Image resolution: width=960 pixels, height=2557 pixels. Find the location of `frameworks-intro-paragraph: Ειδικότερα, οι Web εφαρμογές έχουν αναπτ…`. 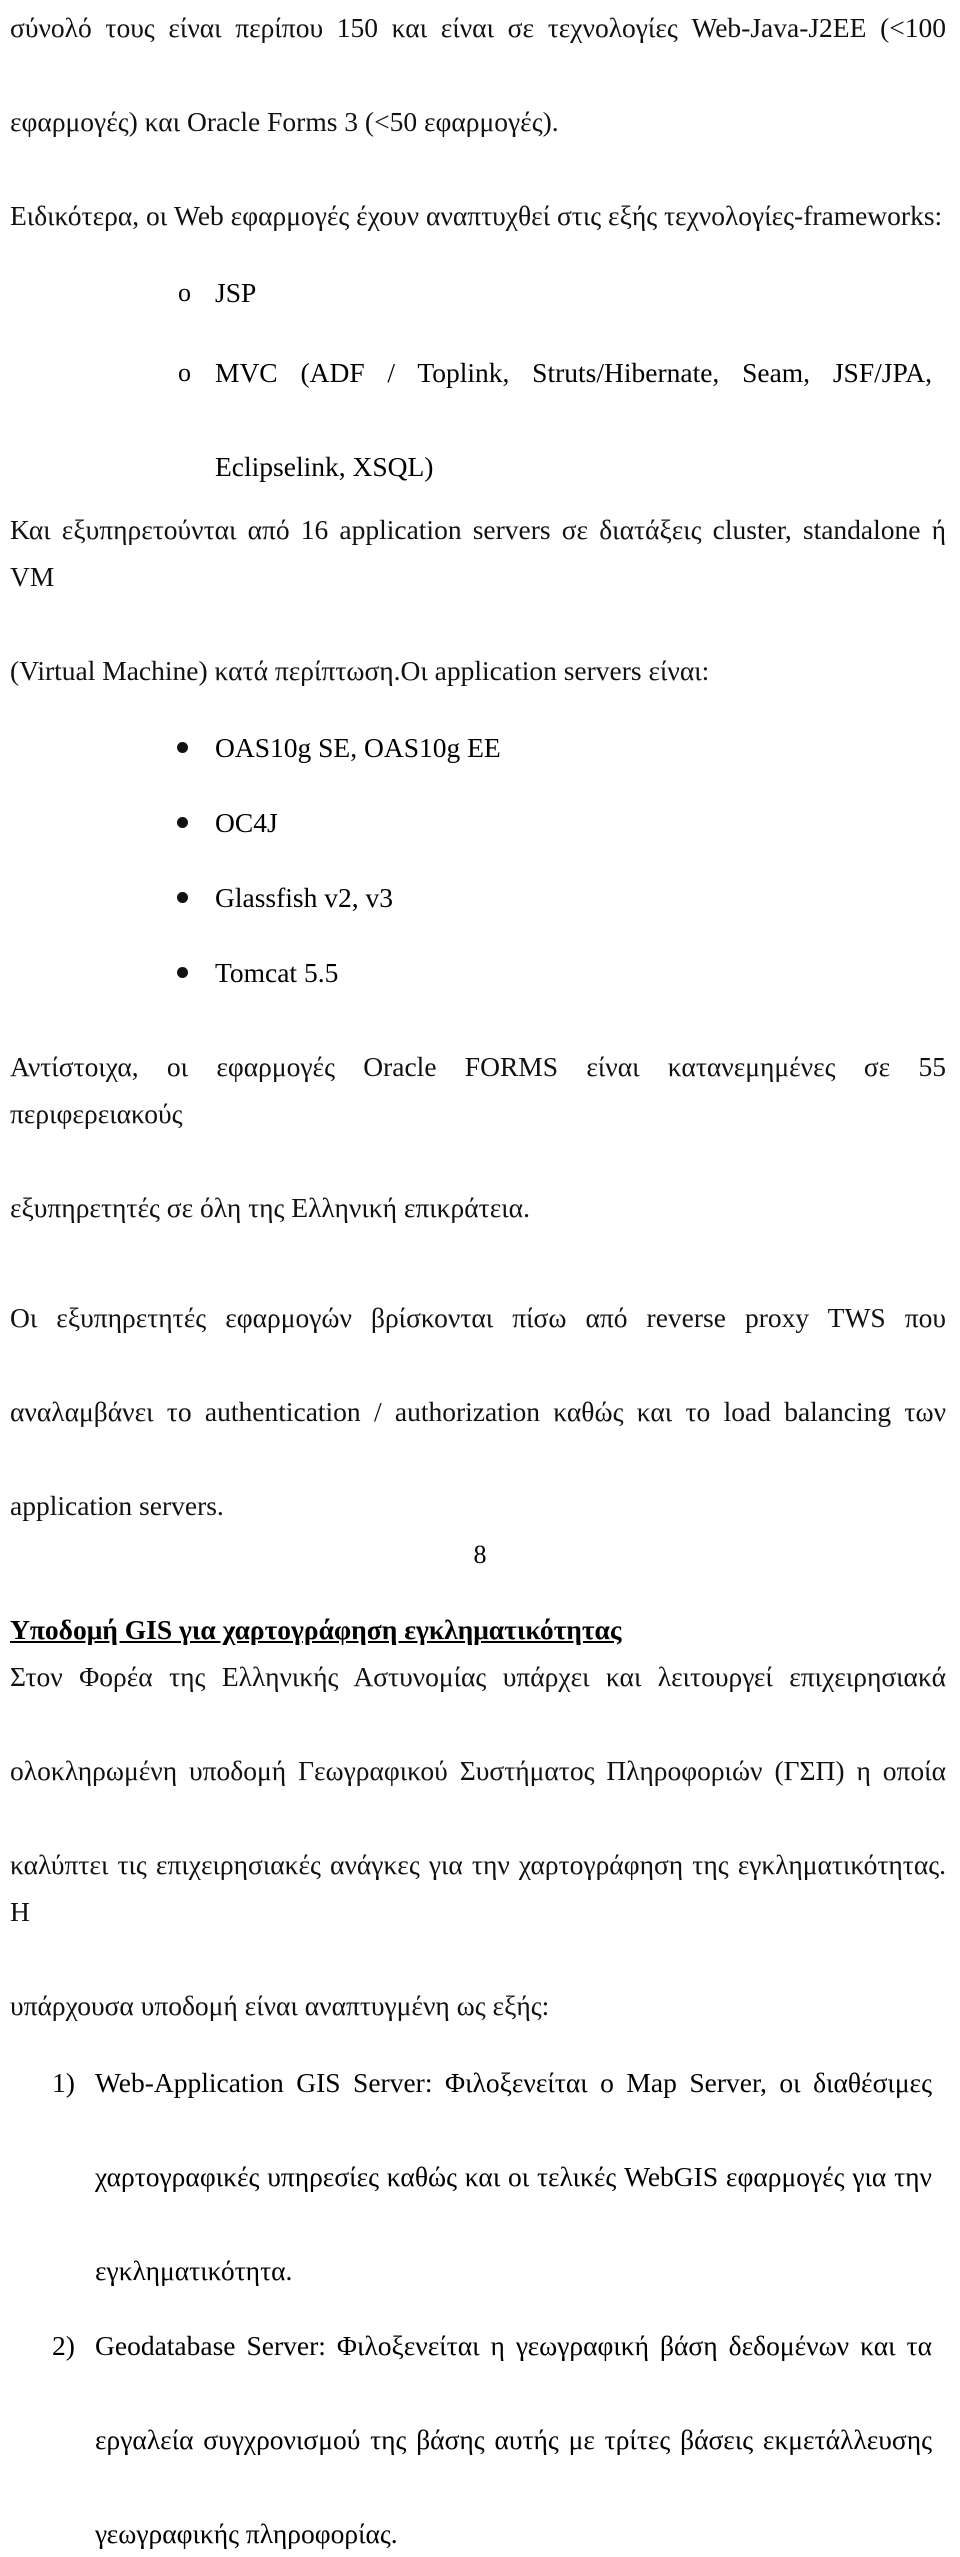

frameworks-intro-paragraph: Ειδικότερα, οι Web εφαρμογές έχουν αναπτ… is located at coordinates (478, 215).